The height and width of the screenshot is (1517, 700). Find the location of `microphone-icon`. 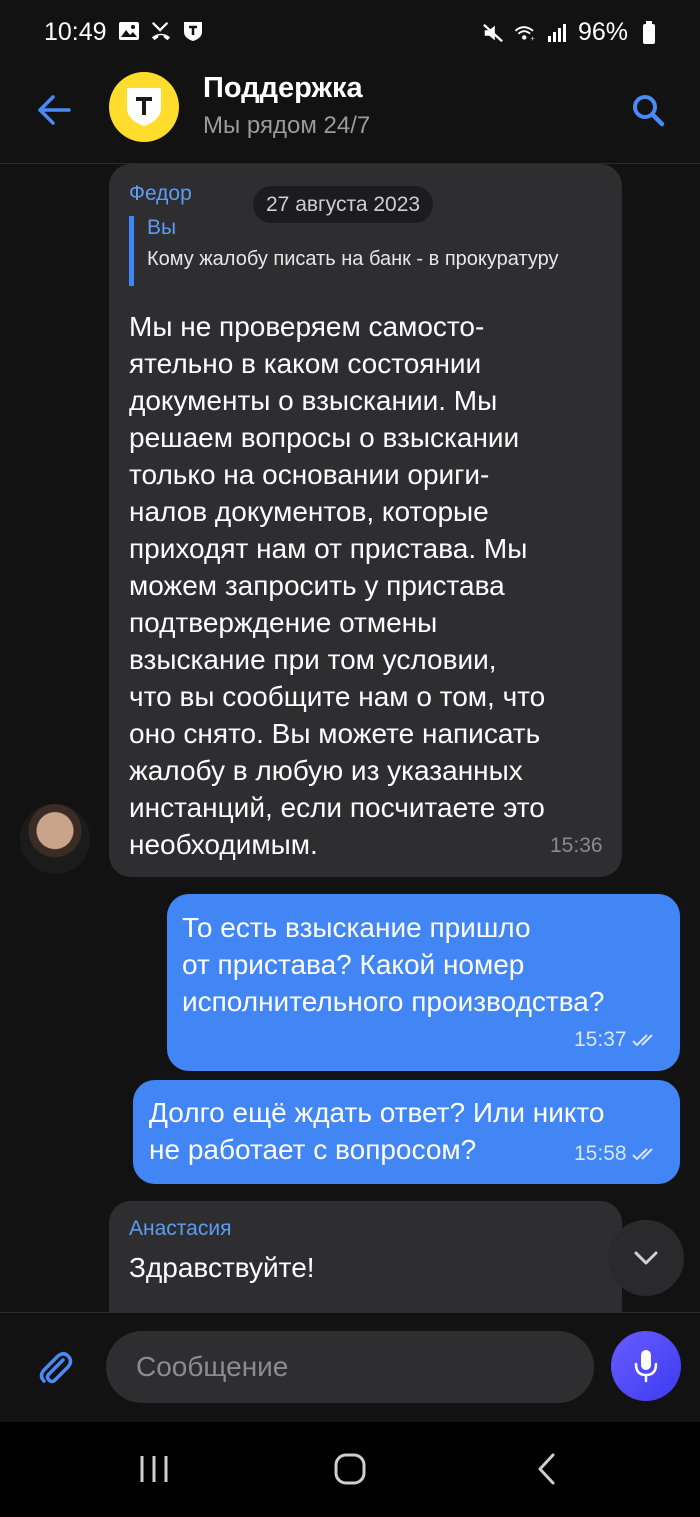

microphone-icon is located at coordinates (646, 1366).